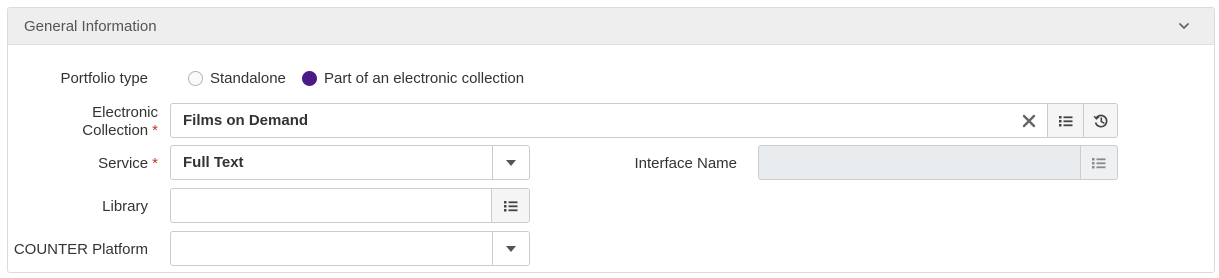  I want to click on radio-button-selected, so click(309, 78).